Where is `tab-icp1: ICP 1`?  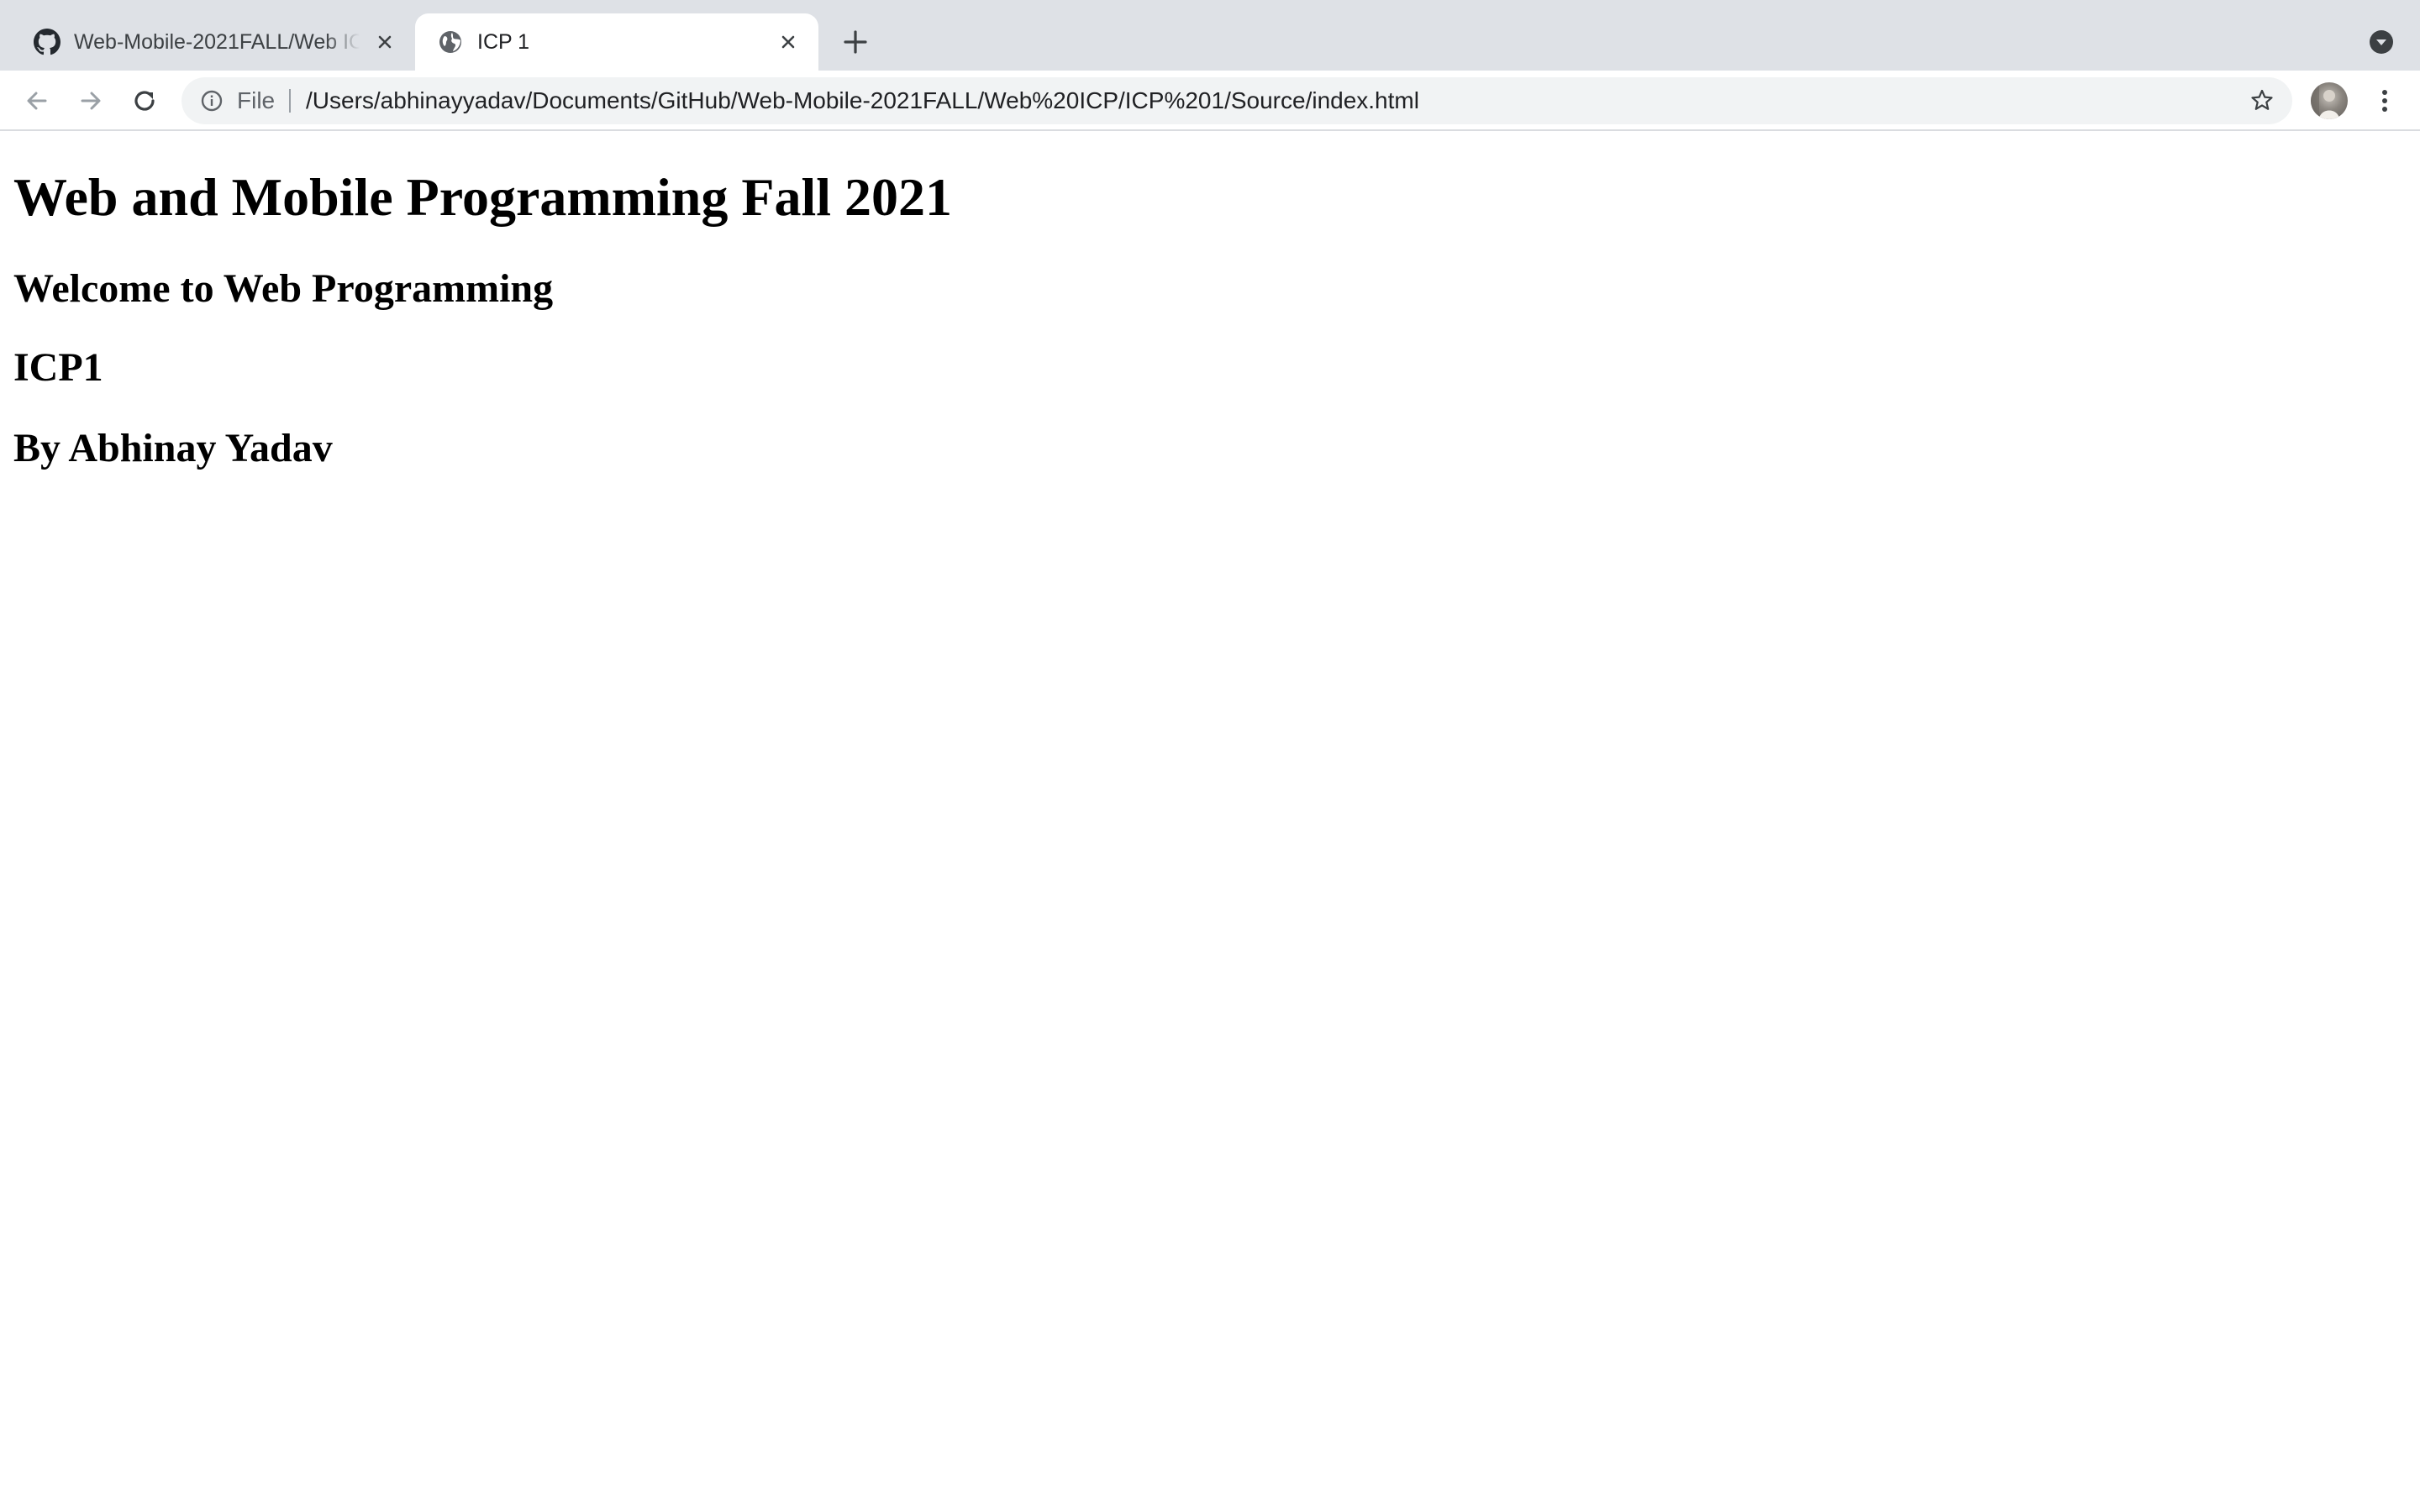 tab-icp1: ICP 1 is located at coordinates (616, 42).